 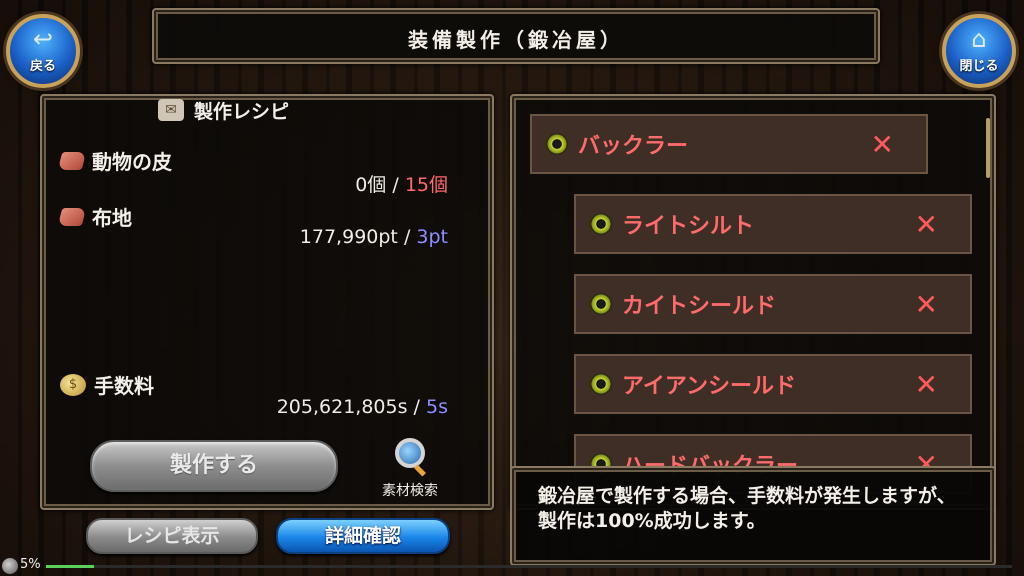 I want to click on recipe-panel-header: ✉ 製作レシピ, so click(x=223, y=110).